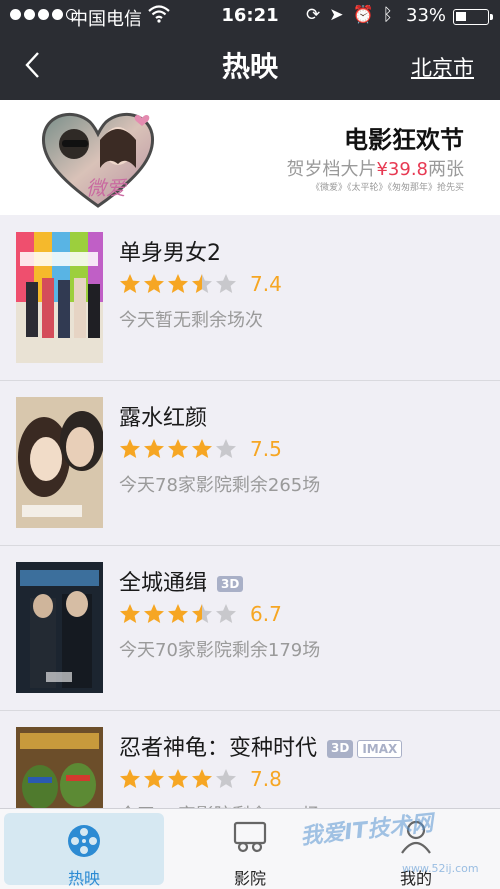 The image size is (500, 889). Describe the element at coordinates (404, 140) in the screenshot. I see `banner-title: 电影狂欢节` at that location.